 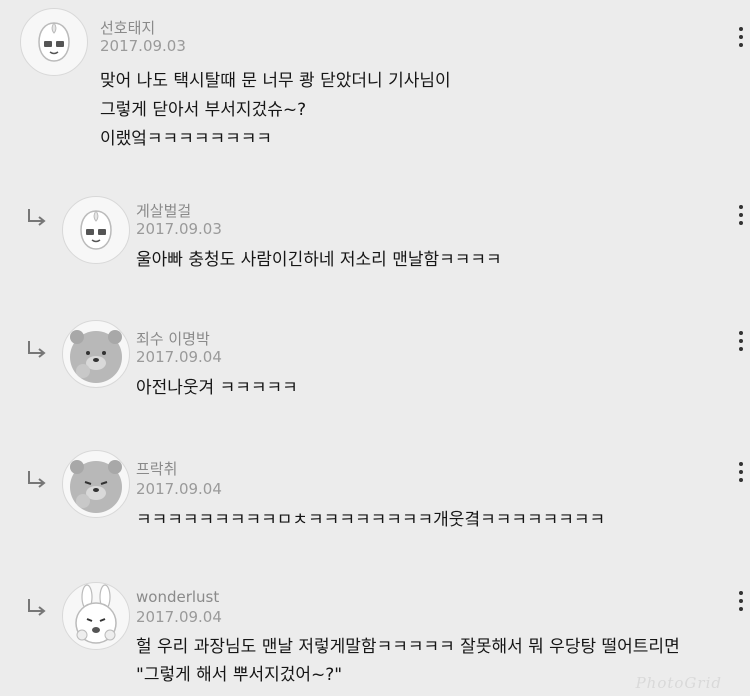 I want to click on watermark: PhotoGrid, so click(x=678, y=683).